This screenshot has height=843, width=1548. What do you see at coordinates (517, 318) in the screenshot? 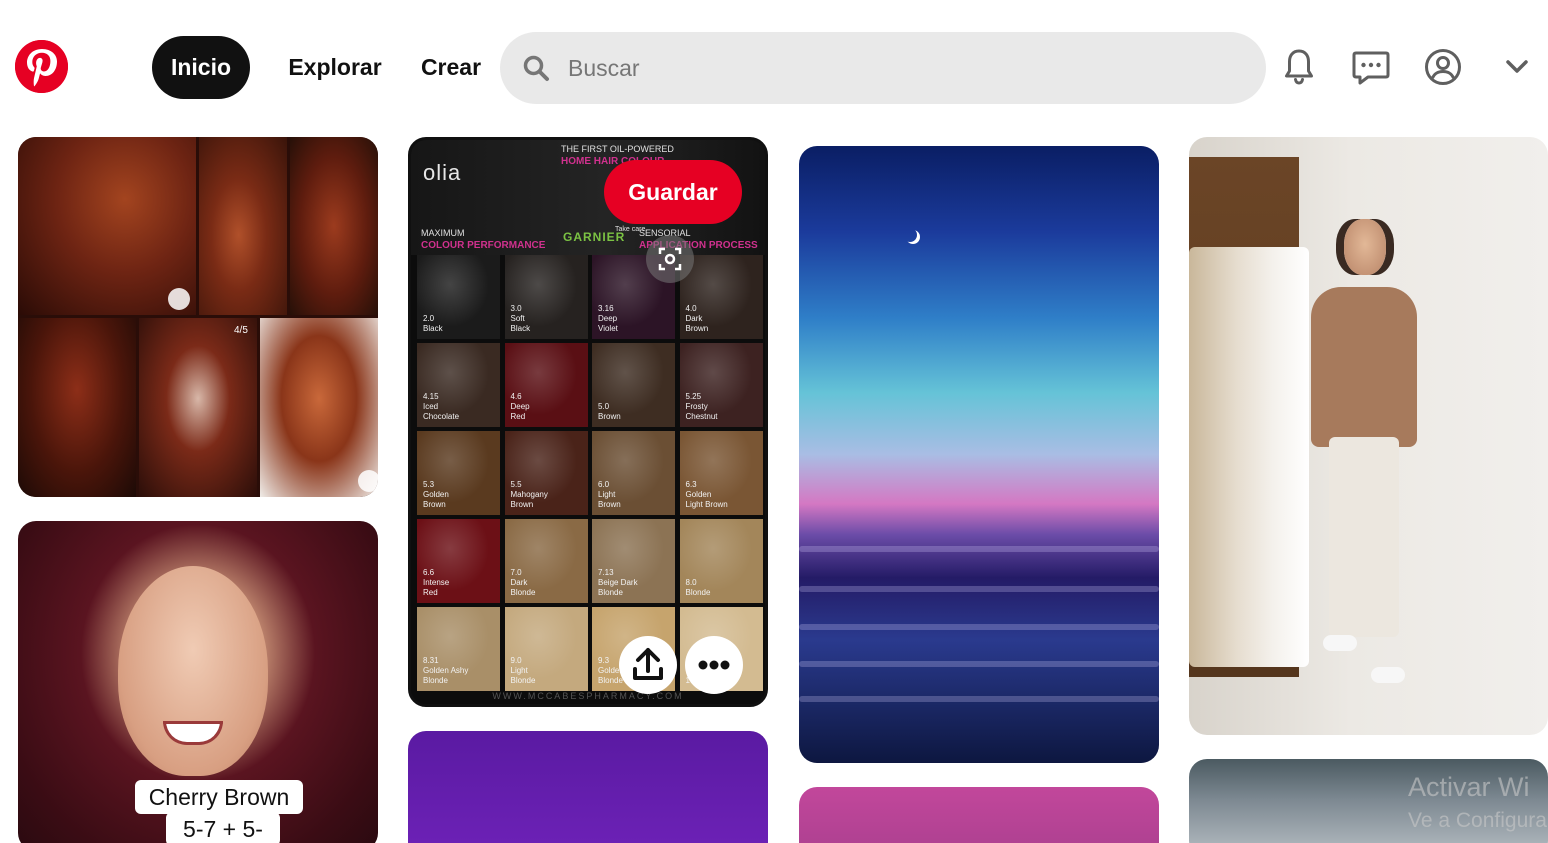
I see `swatch-label-line: Soft` at bounding box center [517, 318].